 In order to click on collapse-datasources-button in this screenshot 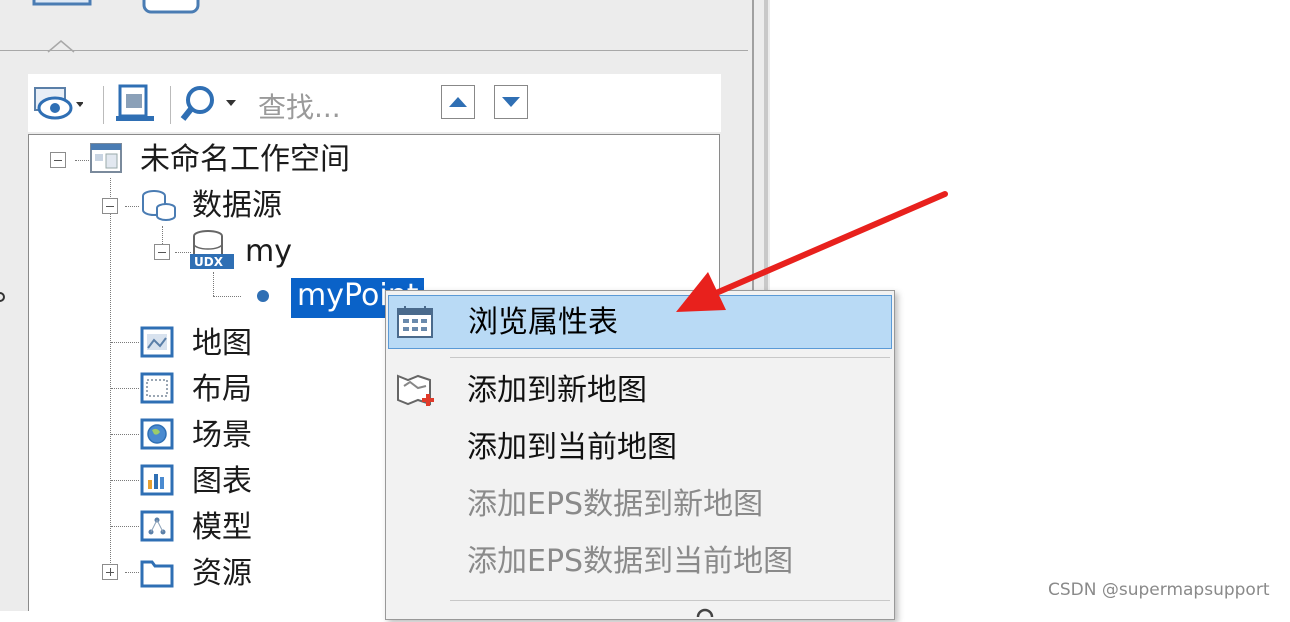, I will do `click(110, 206)`.